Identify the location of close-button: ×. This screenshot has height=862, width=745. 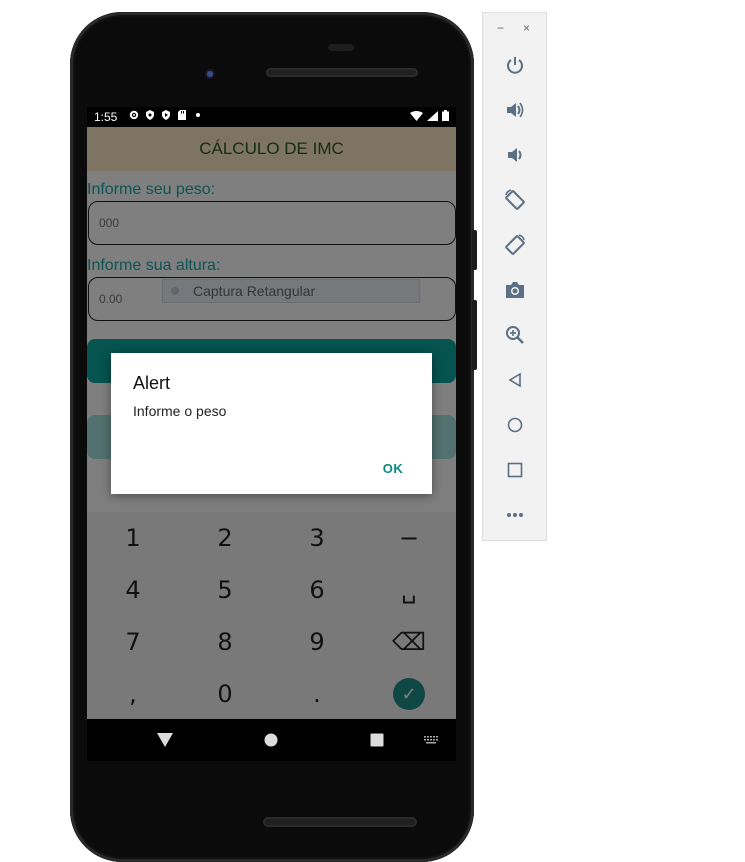
(526, 28).